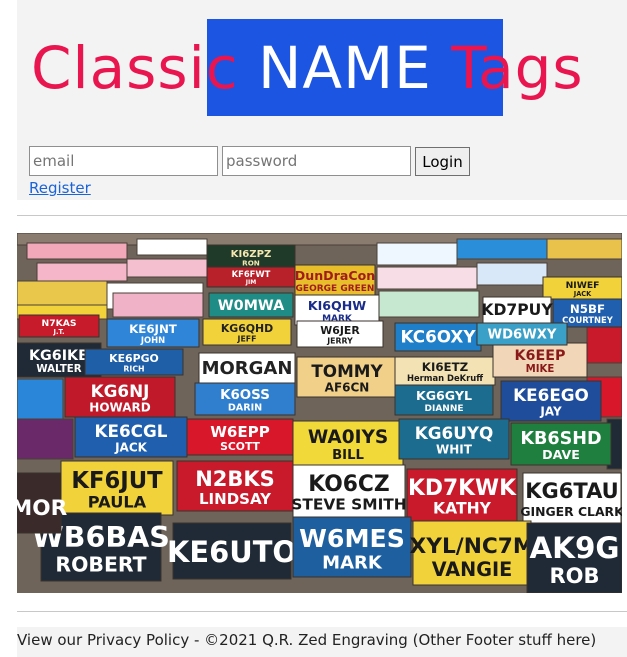 This screenshot has height=657, width=627. I want to click on name-tag: KG6QHDJEFF, so click(247, 332).